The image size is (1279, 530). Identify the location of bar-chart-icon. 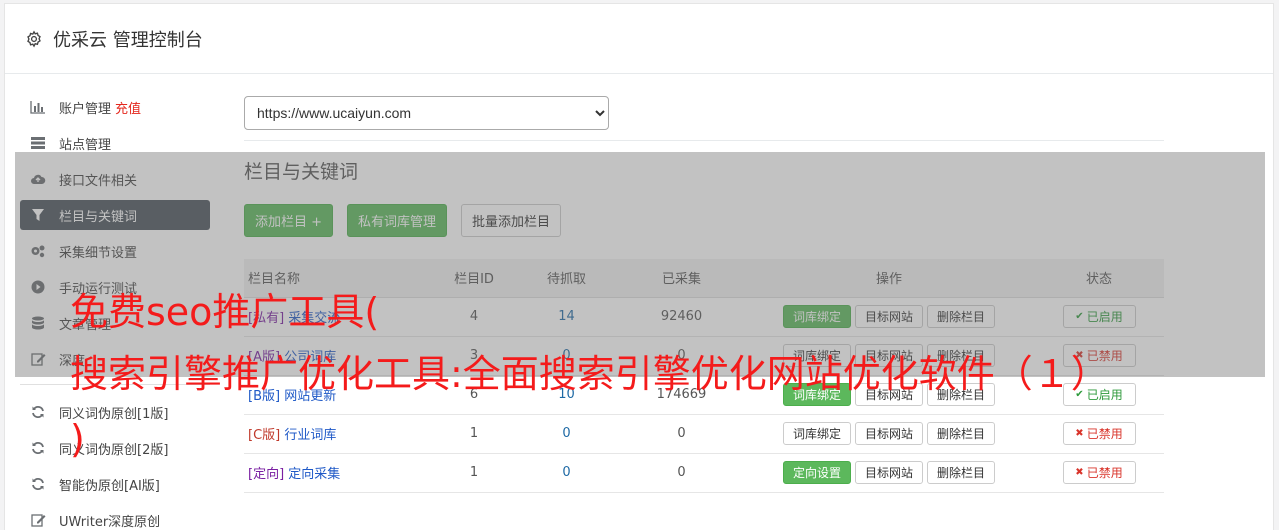
(38, 107).